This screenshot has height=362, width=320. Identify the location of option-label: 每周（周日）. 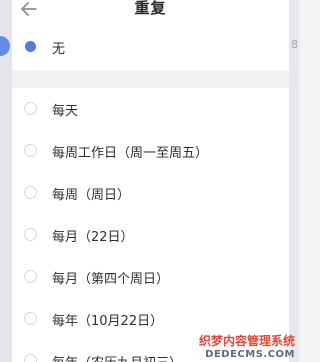
(91, 195).